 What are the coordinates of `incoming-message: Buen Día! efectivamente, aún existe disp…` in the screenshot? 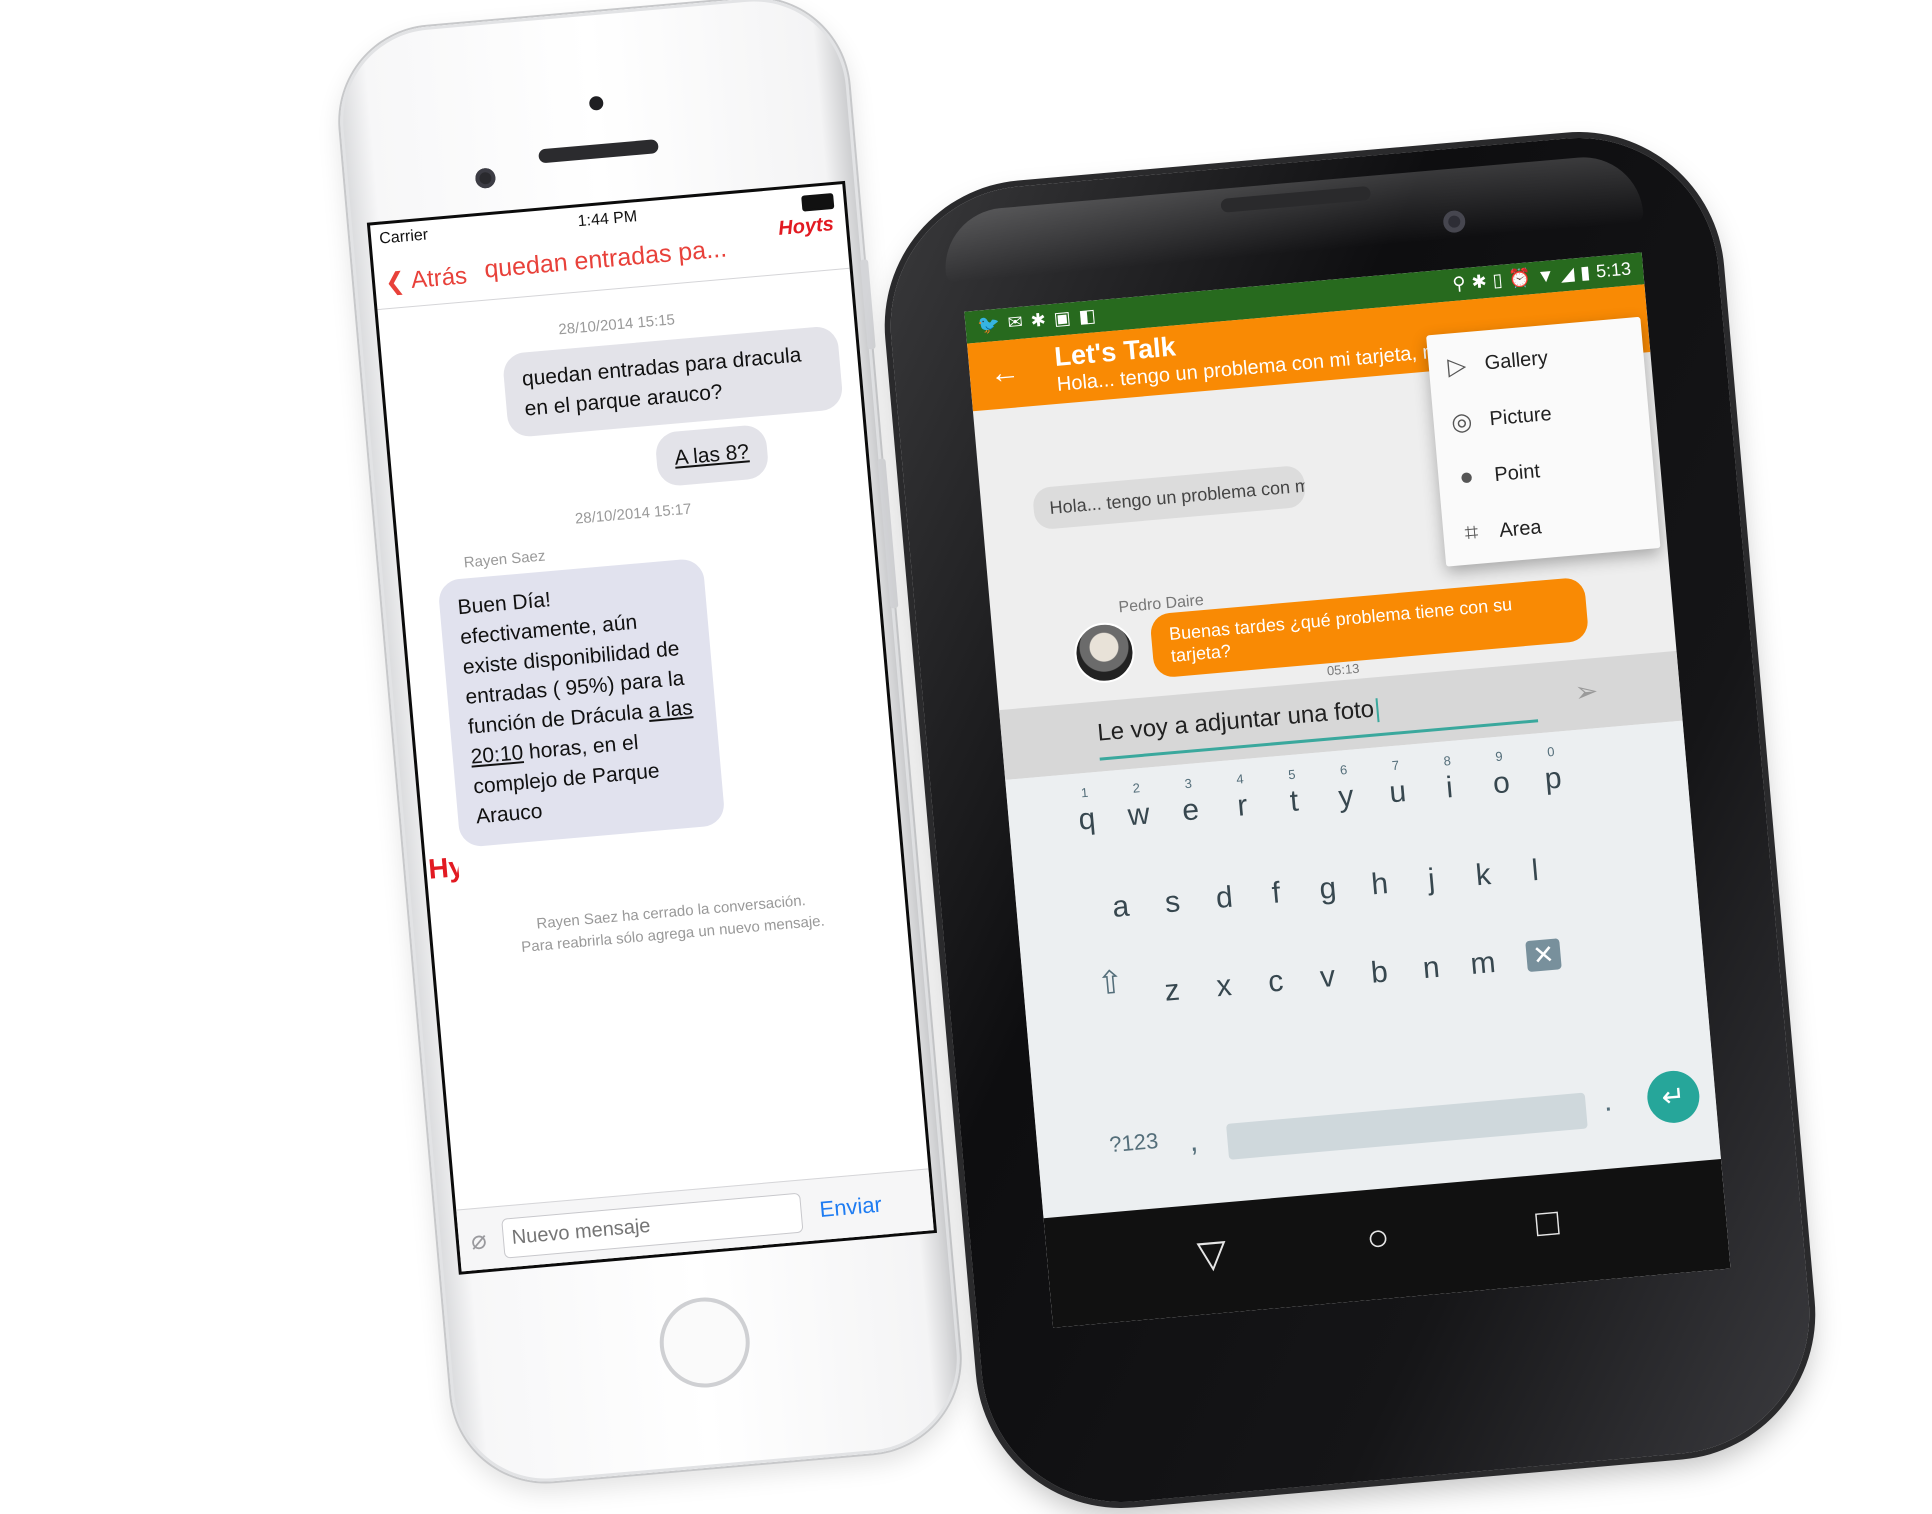 It's located at (581, 702).